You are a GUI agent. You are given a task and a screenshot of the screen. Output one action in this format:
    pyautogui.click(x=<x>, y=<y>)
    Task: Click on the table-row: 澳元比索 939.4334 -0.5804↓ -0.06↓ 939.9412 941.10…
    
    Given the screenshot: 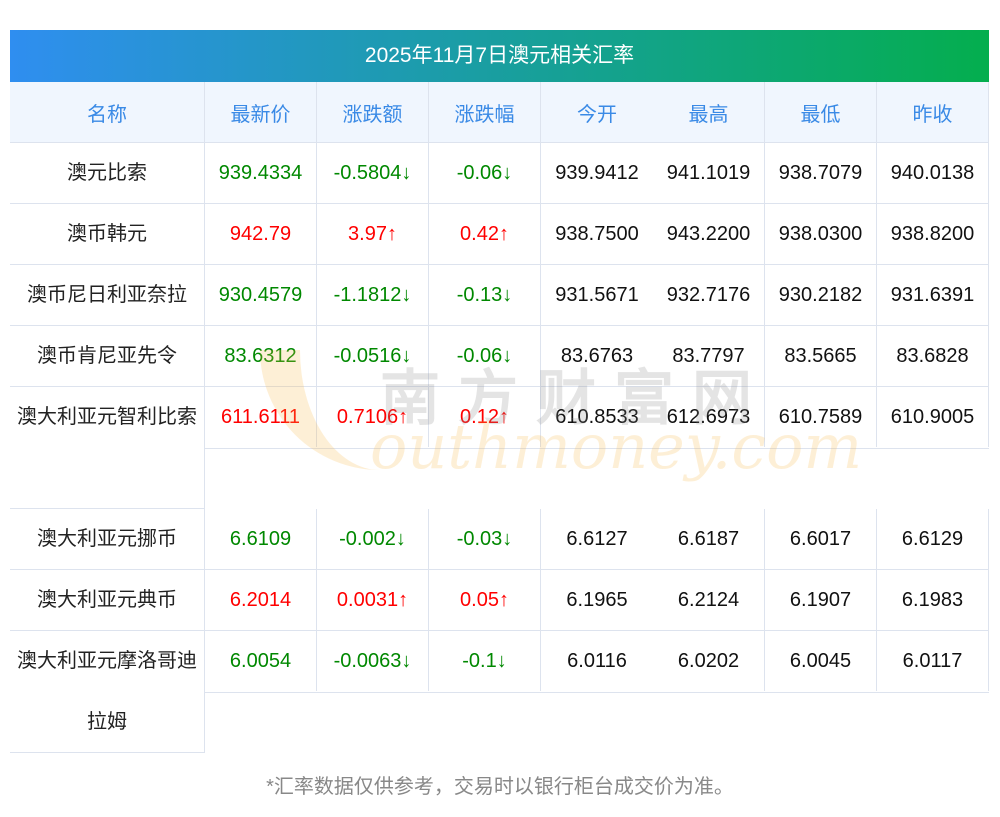 What is the action you would take?
    pyautogui.click(x=499, y=173)
    